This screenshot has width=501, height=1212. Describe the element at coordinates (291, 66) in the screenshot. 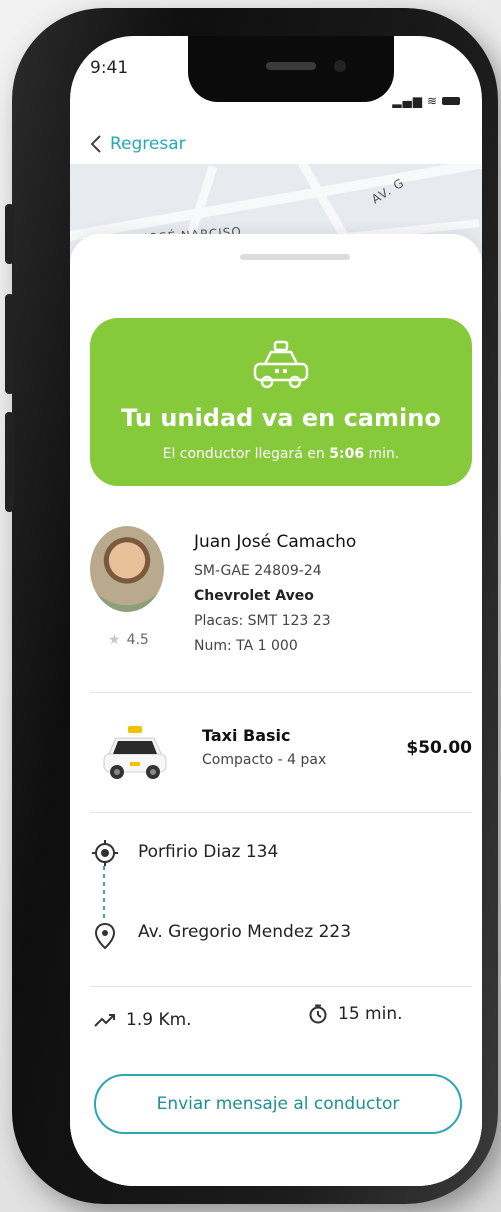

I see `speaker` at that location.